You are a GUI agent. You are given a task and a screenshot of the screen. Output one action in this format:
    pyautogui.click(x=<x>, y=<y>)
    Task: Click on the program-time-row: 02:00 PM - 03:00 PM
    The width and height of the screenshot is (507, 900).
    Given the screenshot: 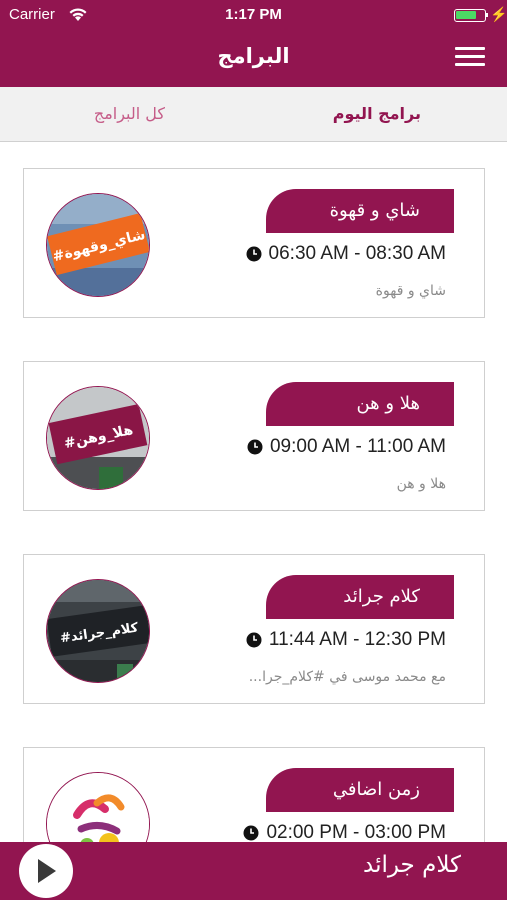 What is the action you would take?
    pyautogui.click(x=344, y=832)
    